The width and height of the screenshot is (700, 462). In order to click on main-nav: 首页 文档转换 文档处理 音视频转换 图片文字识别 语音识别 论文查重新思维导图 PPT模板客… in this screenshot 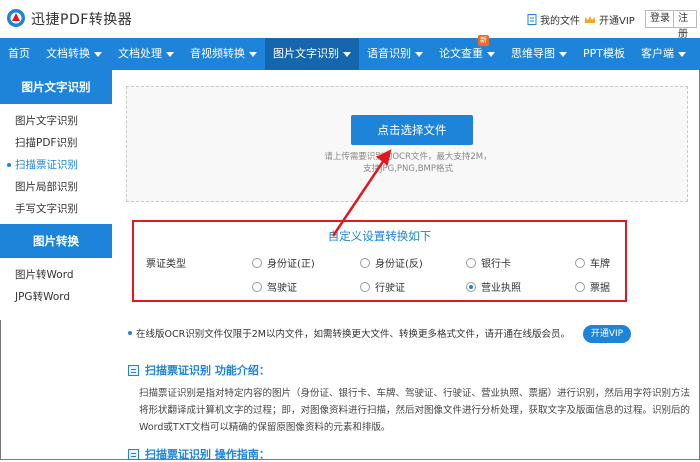, I will do `click(350, 52)`.